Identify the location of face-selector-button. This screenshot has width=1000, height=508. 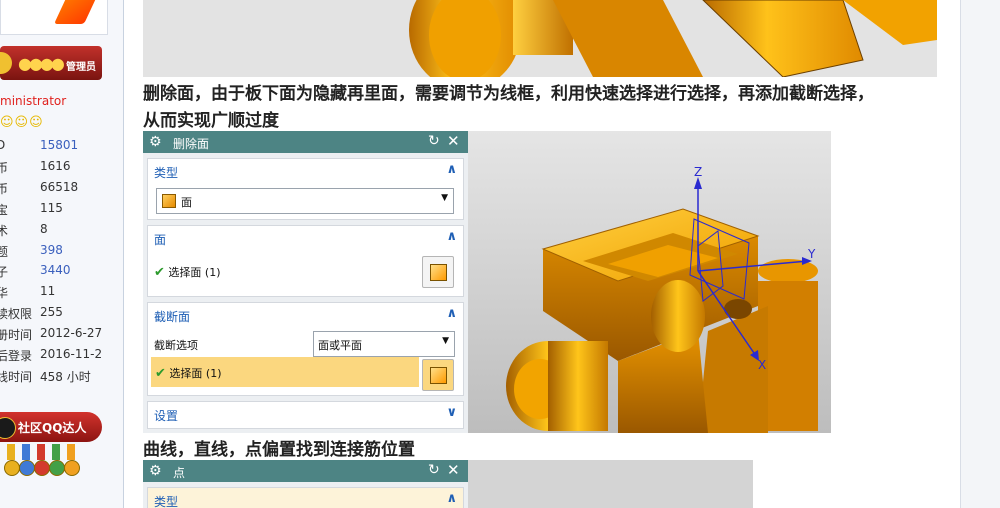
(438, 272).